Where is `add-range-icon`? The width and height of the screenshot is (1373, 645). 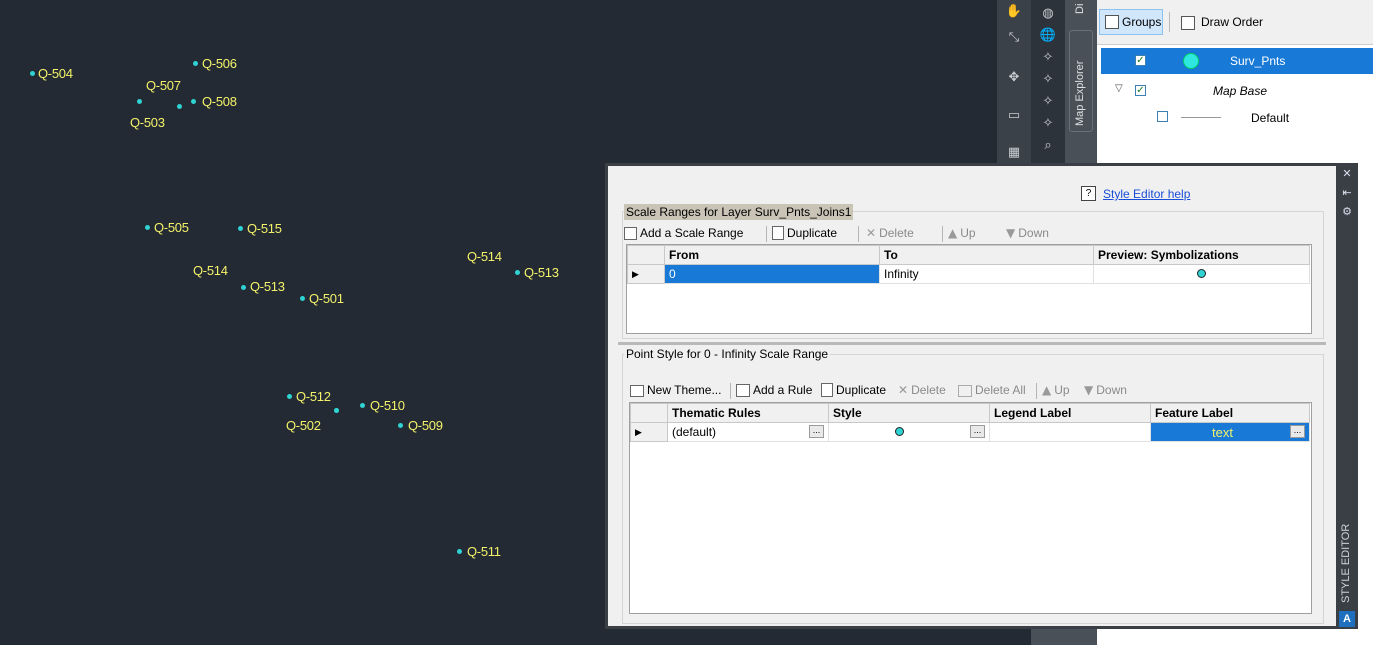
add-range-icon is located at coordinates (630, 233).